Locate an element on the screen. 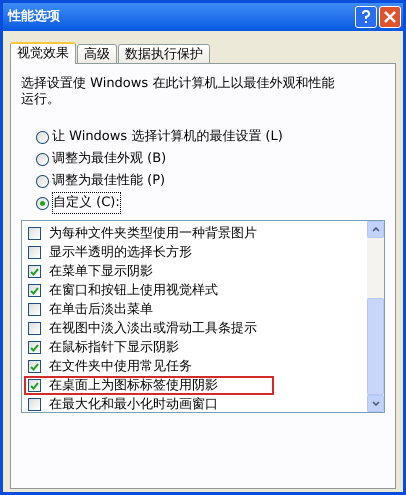  chevron-up-icon is located at coordinates (376, 229).